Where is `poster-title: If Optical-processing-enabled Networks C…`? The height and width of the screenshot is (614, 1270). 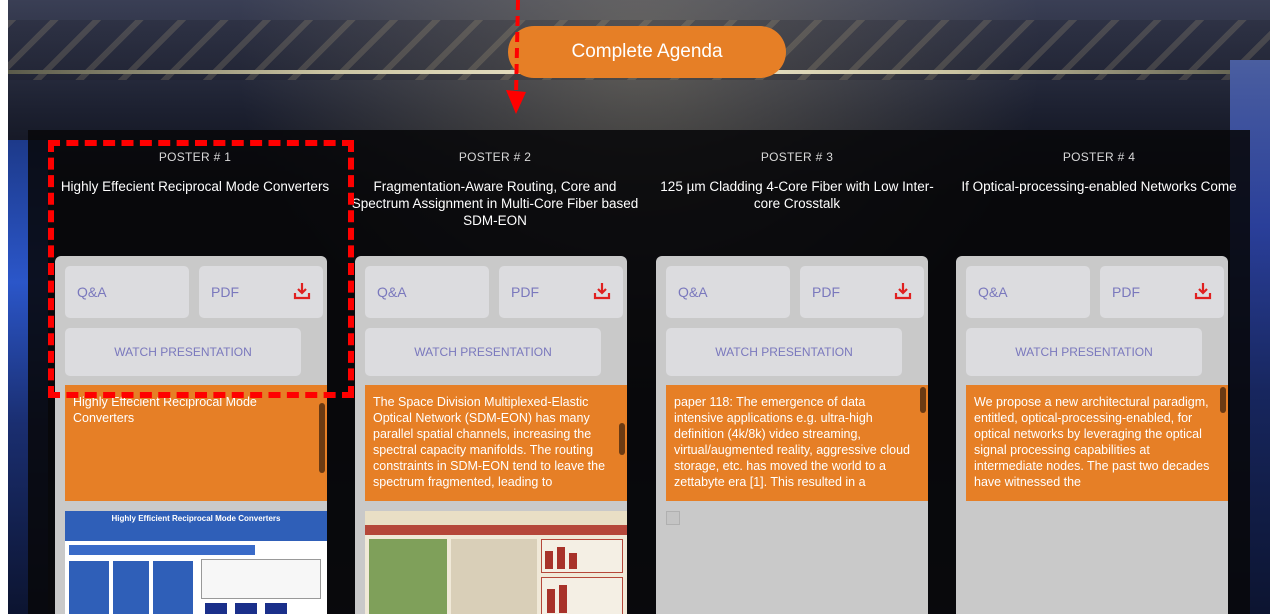
poster-title: If Optical-processing-enabled Networks C… is located at coordinates (1099, 186).